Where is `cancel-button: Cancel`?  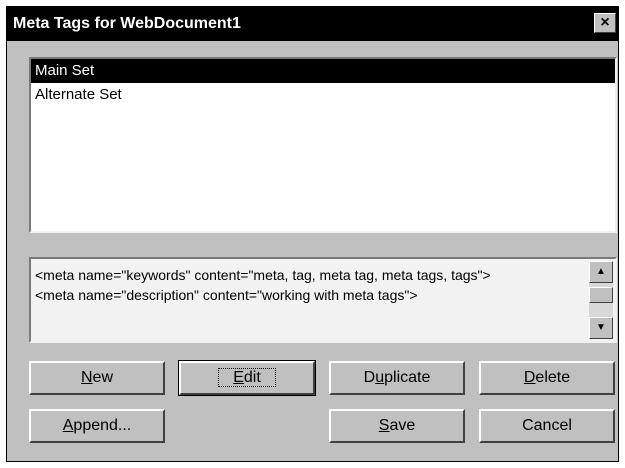
cancel-button: Cancel is located at coordinates (547, 426).